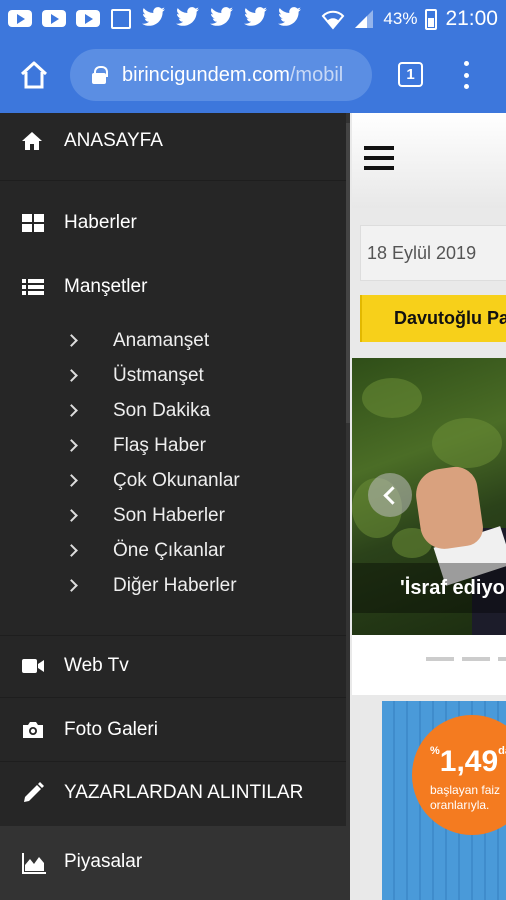  I want to click on slider-pagination, so click(429, 665).